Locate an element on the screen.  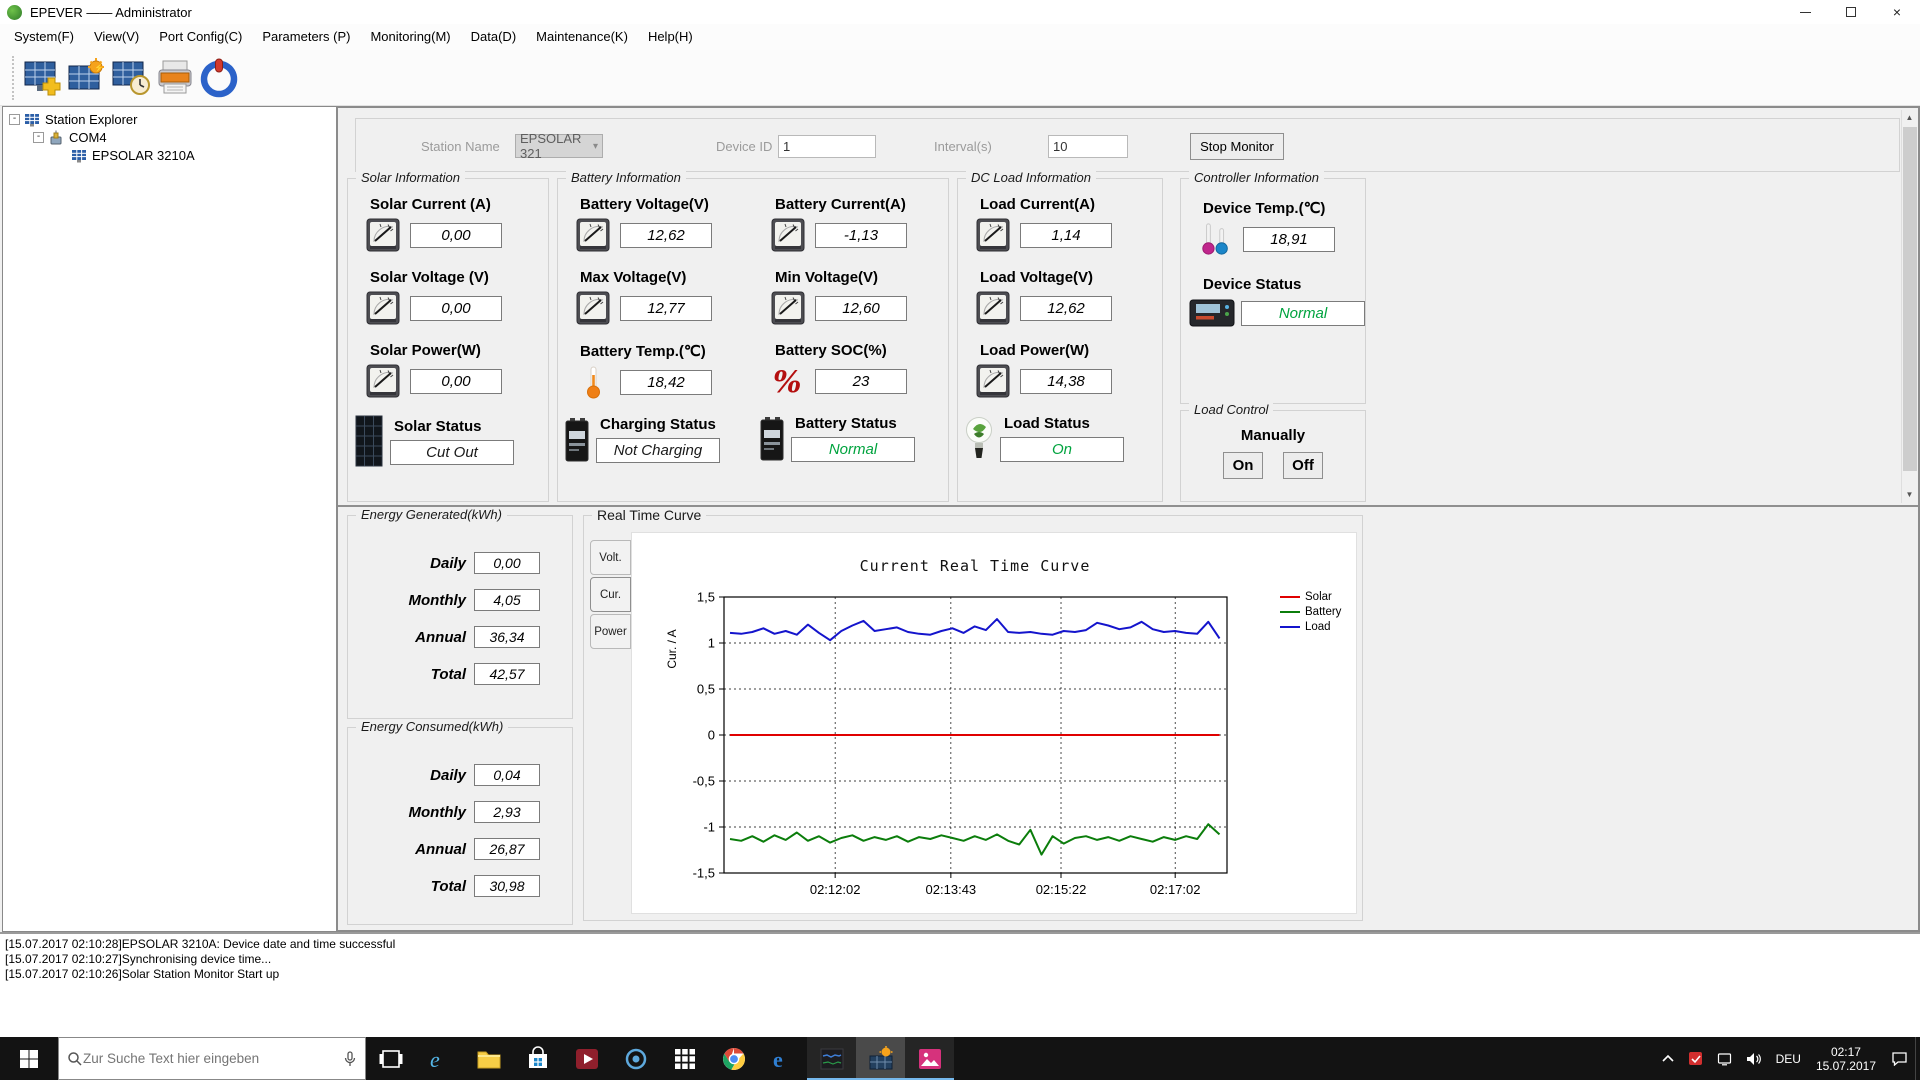
stop-monitor-button: Stop Monitor is located at coordinates (1237, 146).